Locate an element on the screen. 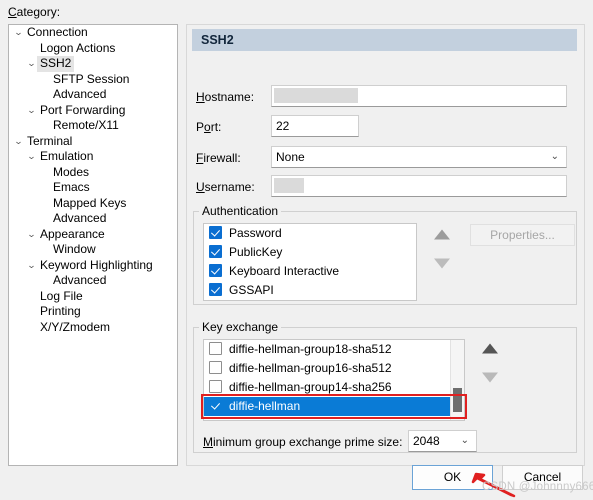 Image resolution: width=593 pixels, height=500 pixels. authentication-item-label: Password is located at coordinates (255, 233).